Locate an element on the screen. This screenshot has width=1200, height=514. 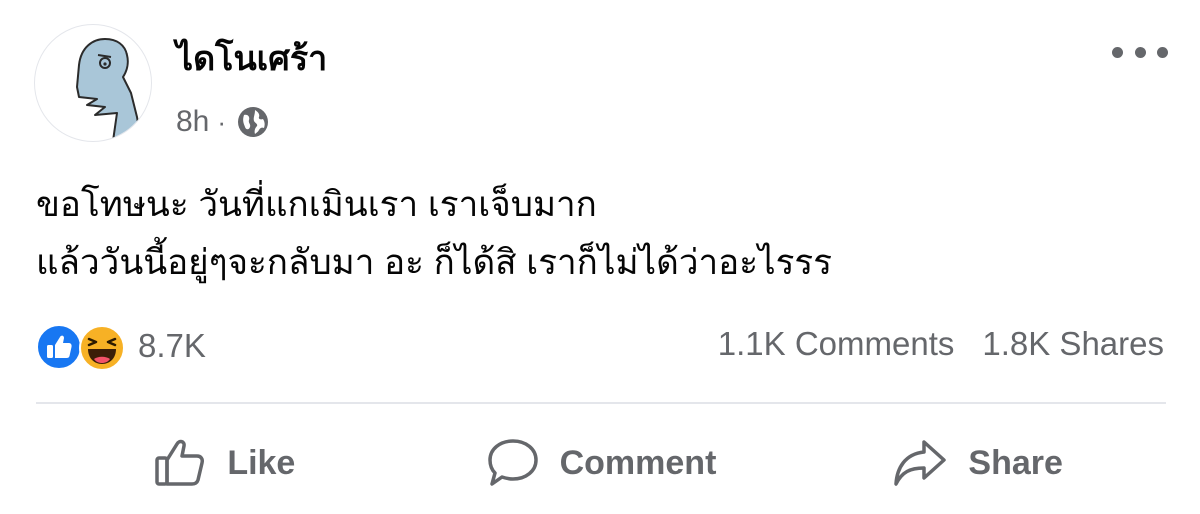
comment-button: Comment is located at coordinates (601, 463).